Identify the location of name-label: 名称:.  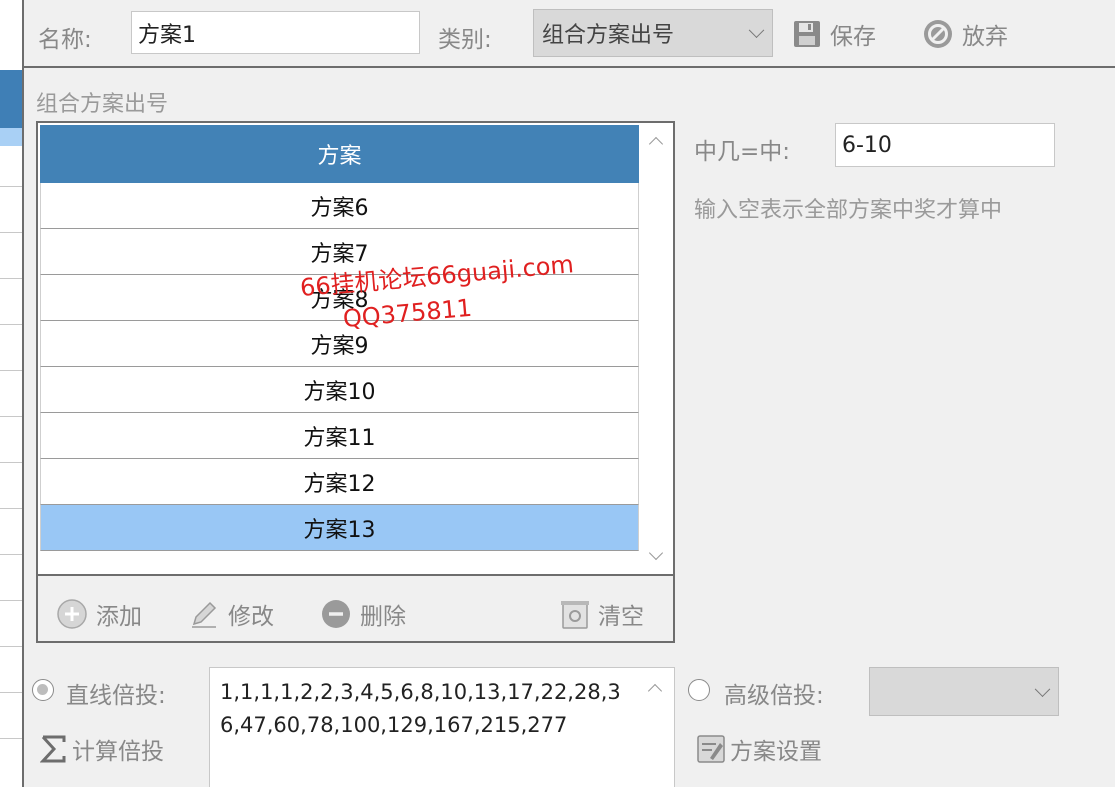
(65, 40).